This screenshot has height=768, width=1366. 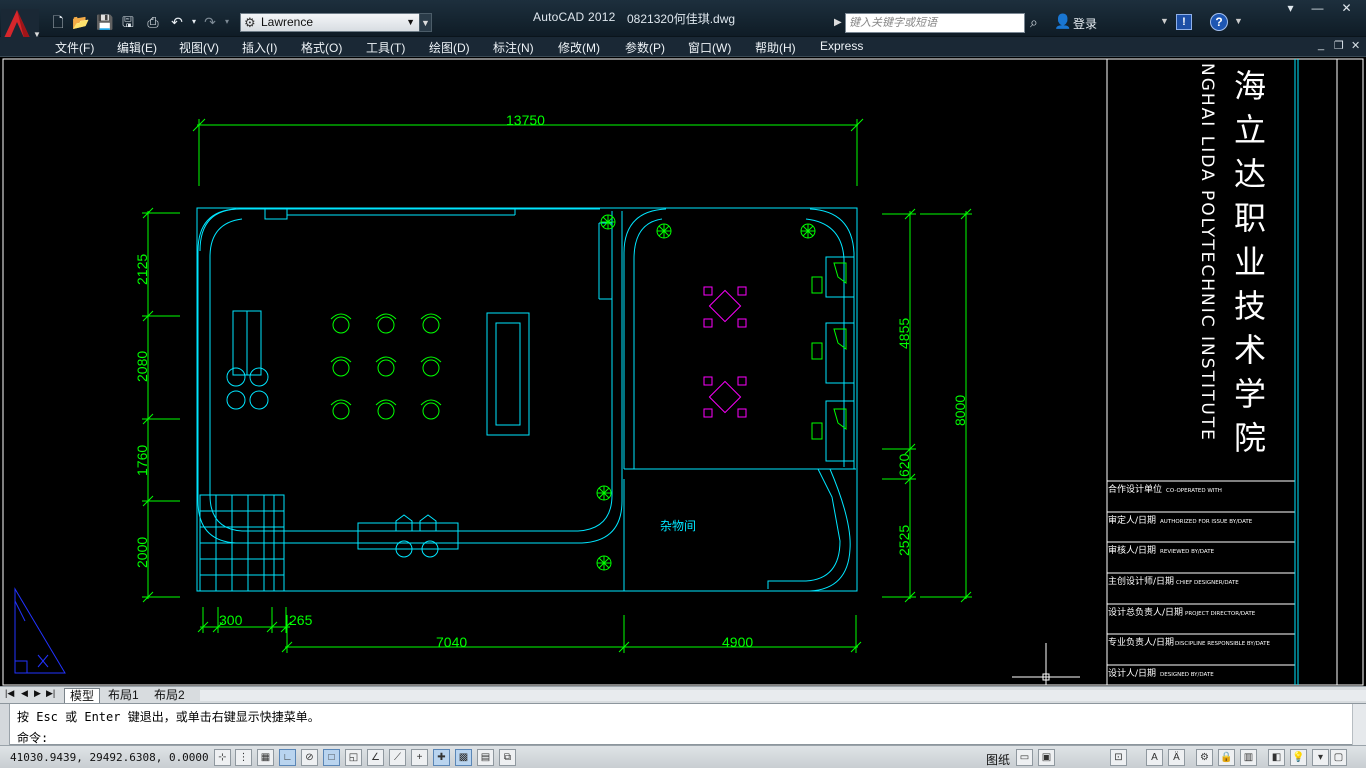 I want to click on exchange-icon: !, so click(x=1184, y=22).